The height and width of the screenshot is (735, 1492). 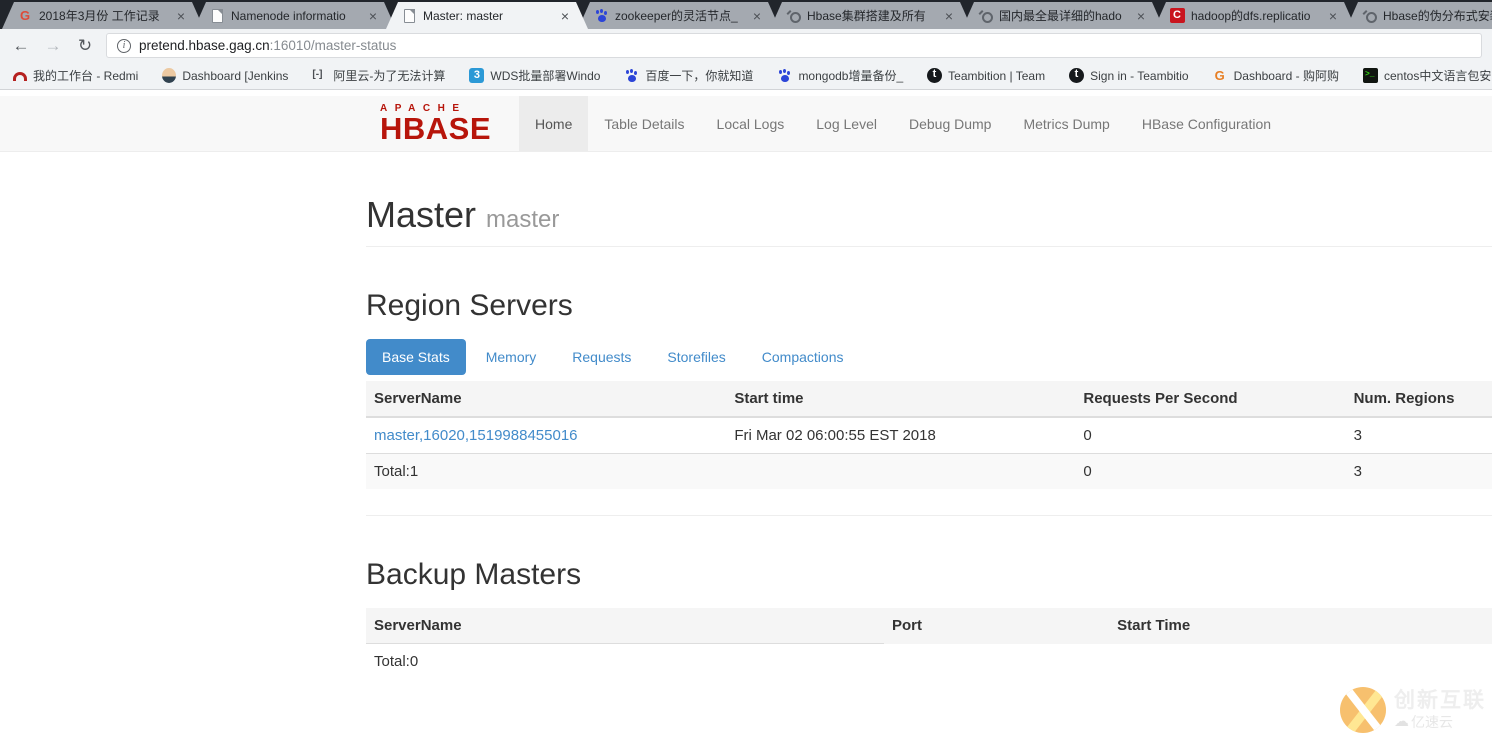 What do you see at coordinates (1440, 721) in the screenshot?
I see `watermark-line2: ☁ 亿速云` at bounding box center [1440, 721].